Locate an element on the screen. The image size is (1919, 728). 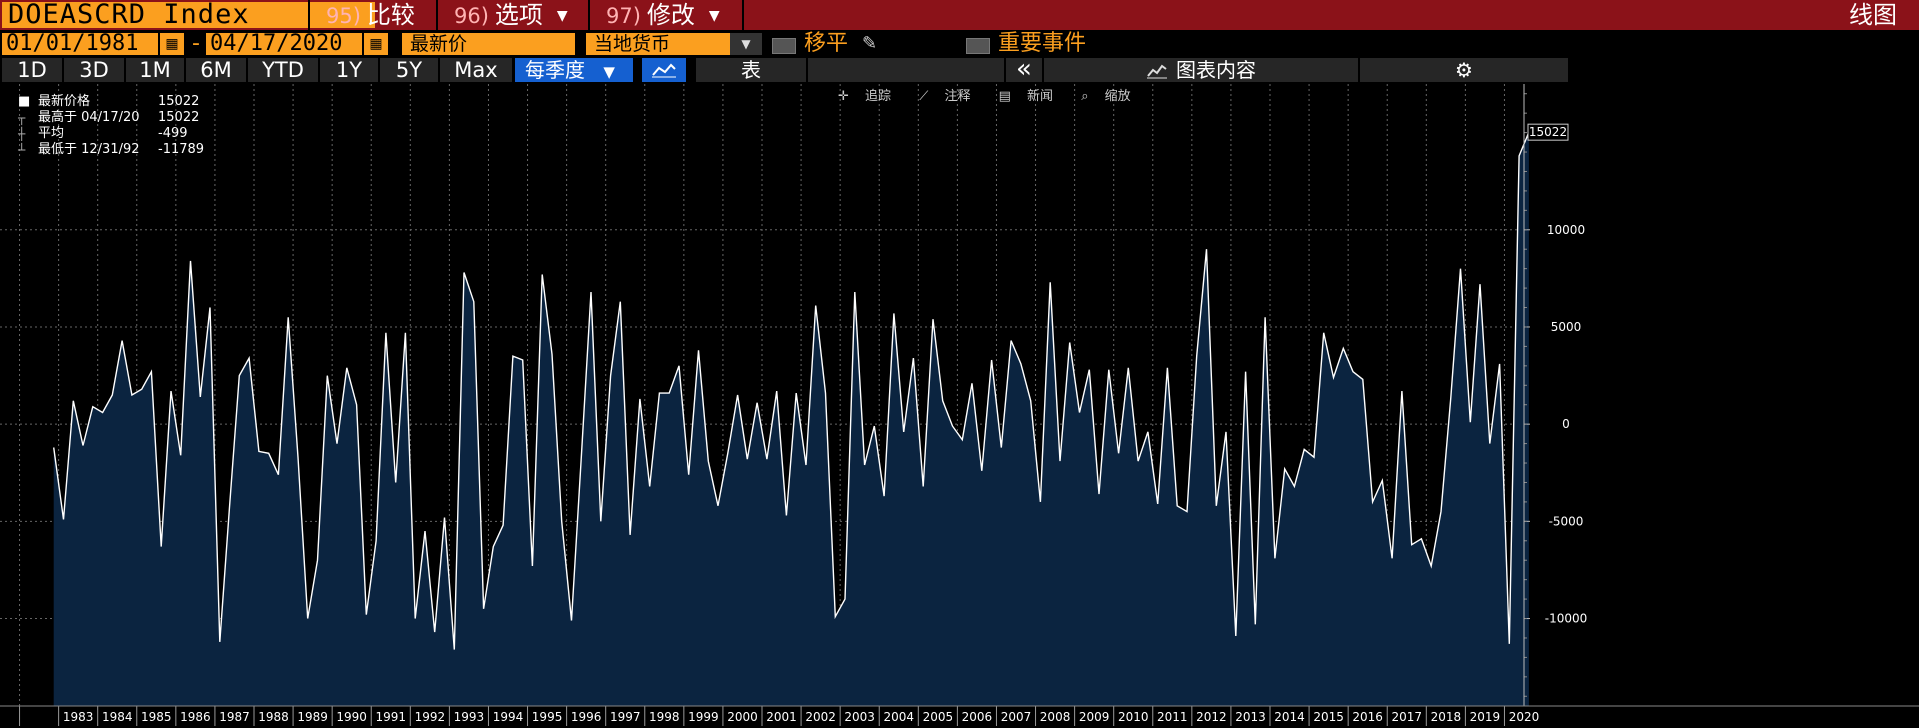
x-tick-label: 1984 is located at coordinates (117, 717).